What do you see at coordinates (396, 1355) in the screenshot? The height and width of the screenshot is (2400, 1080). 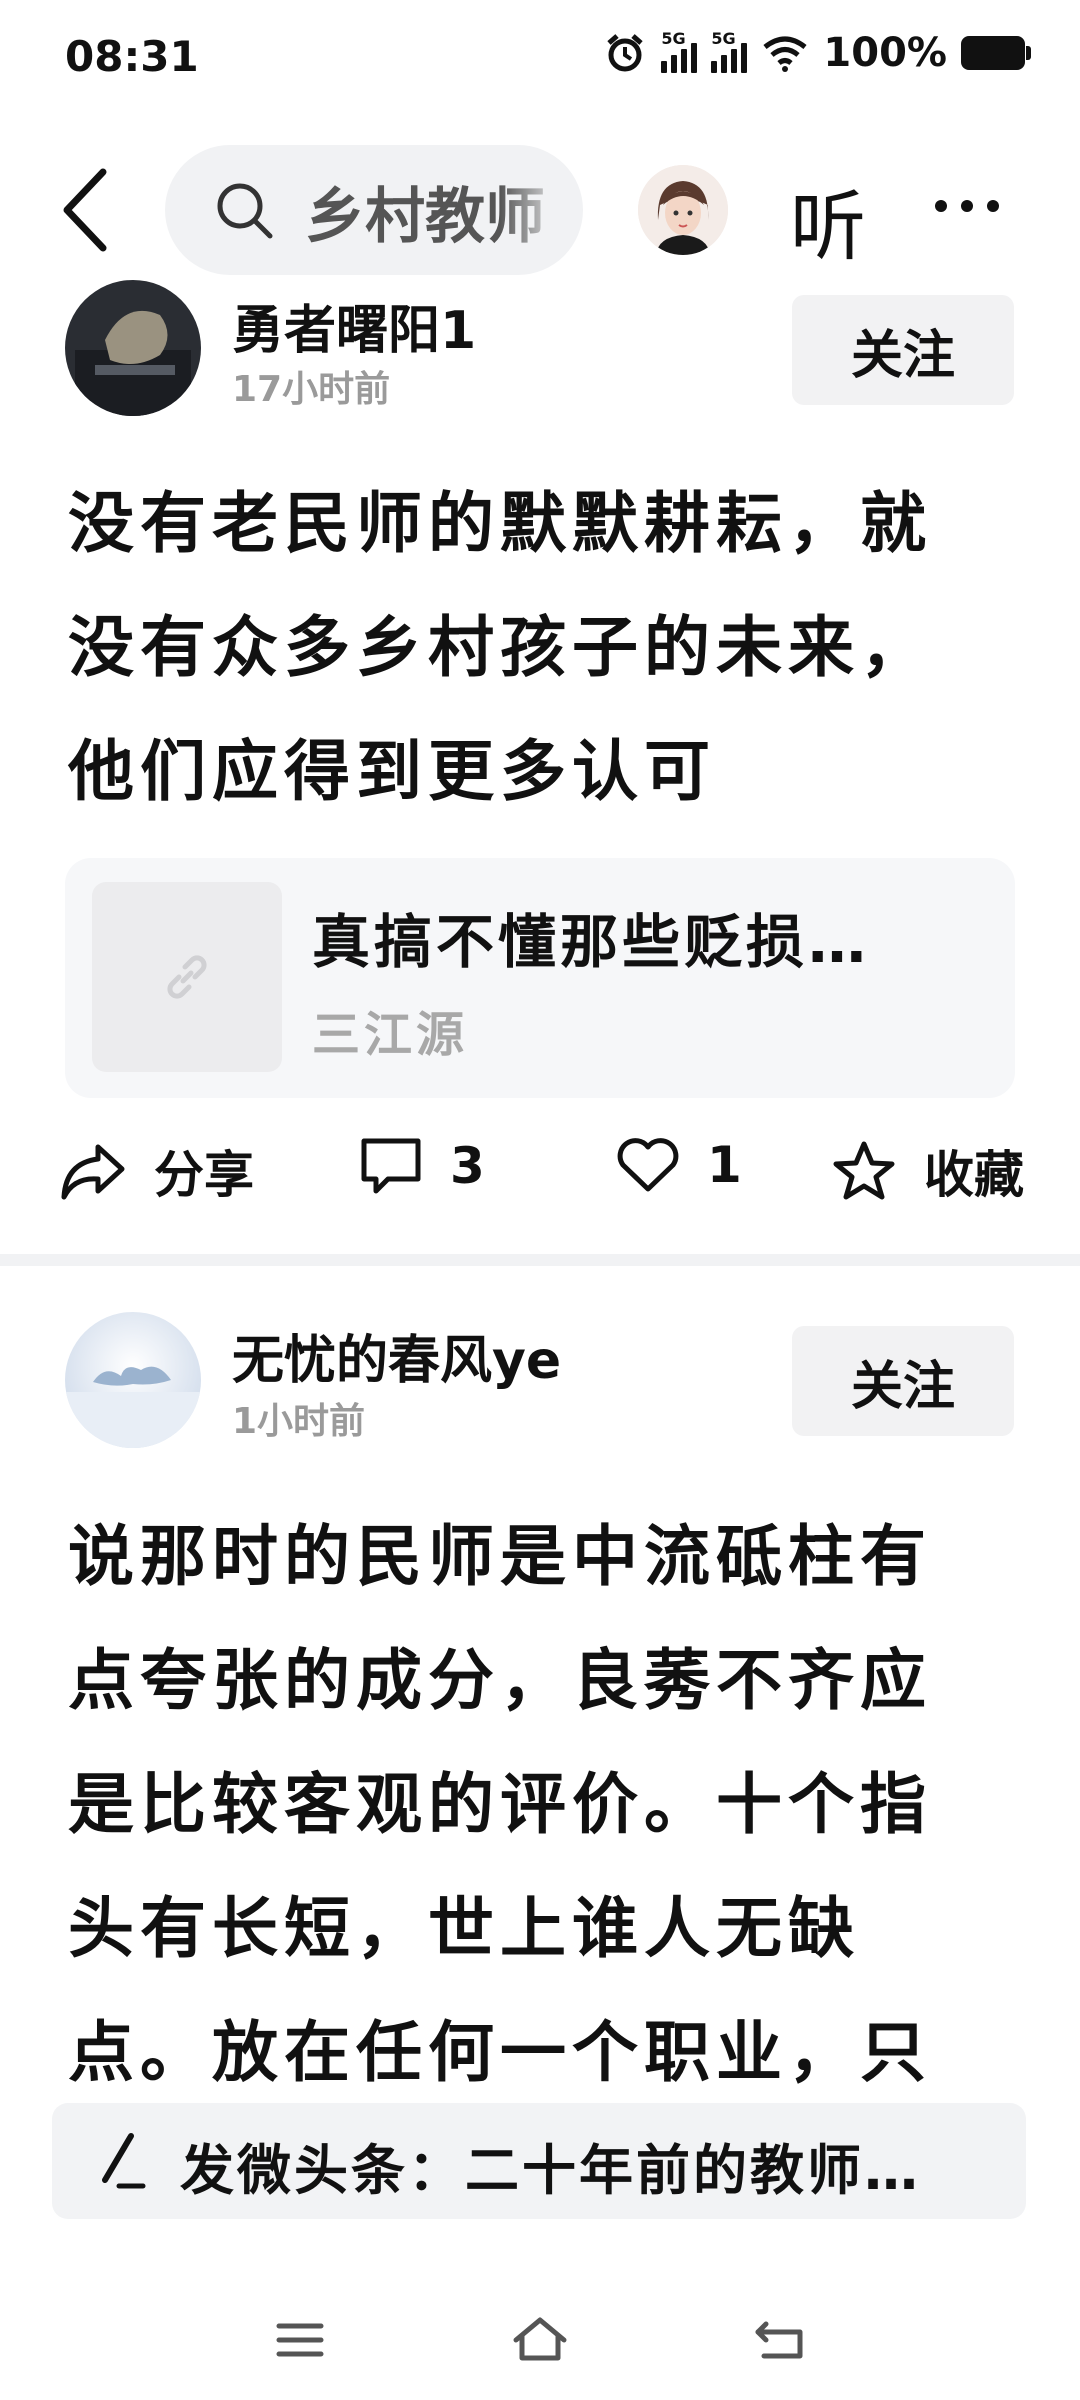 I see `author-name: 无忧的春风ye` at bounding box center [396, 1355].